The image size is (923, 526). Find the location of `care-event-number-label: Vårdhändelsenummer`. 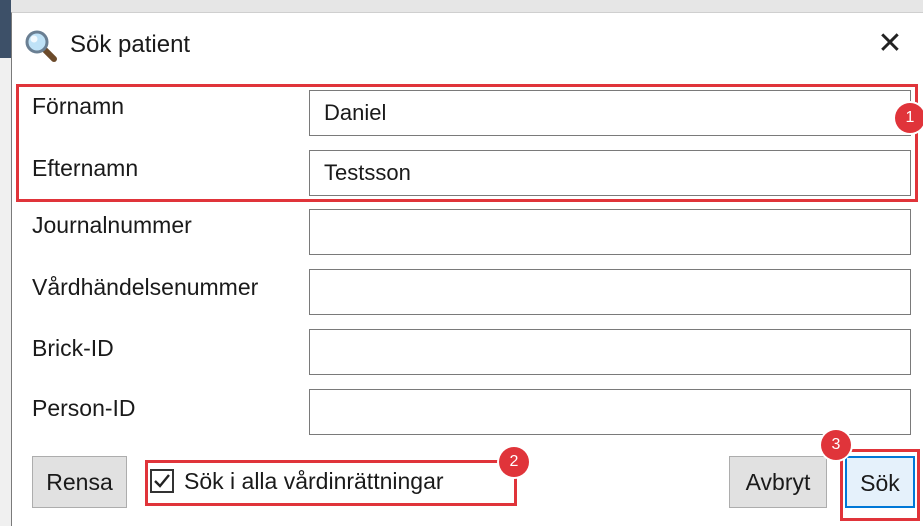

care-event-number-label: Vårdhändelsenummer is located at coordinates (145, 287).